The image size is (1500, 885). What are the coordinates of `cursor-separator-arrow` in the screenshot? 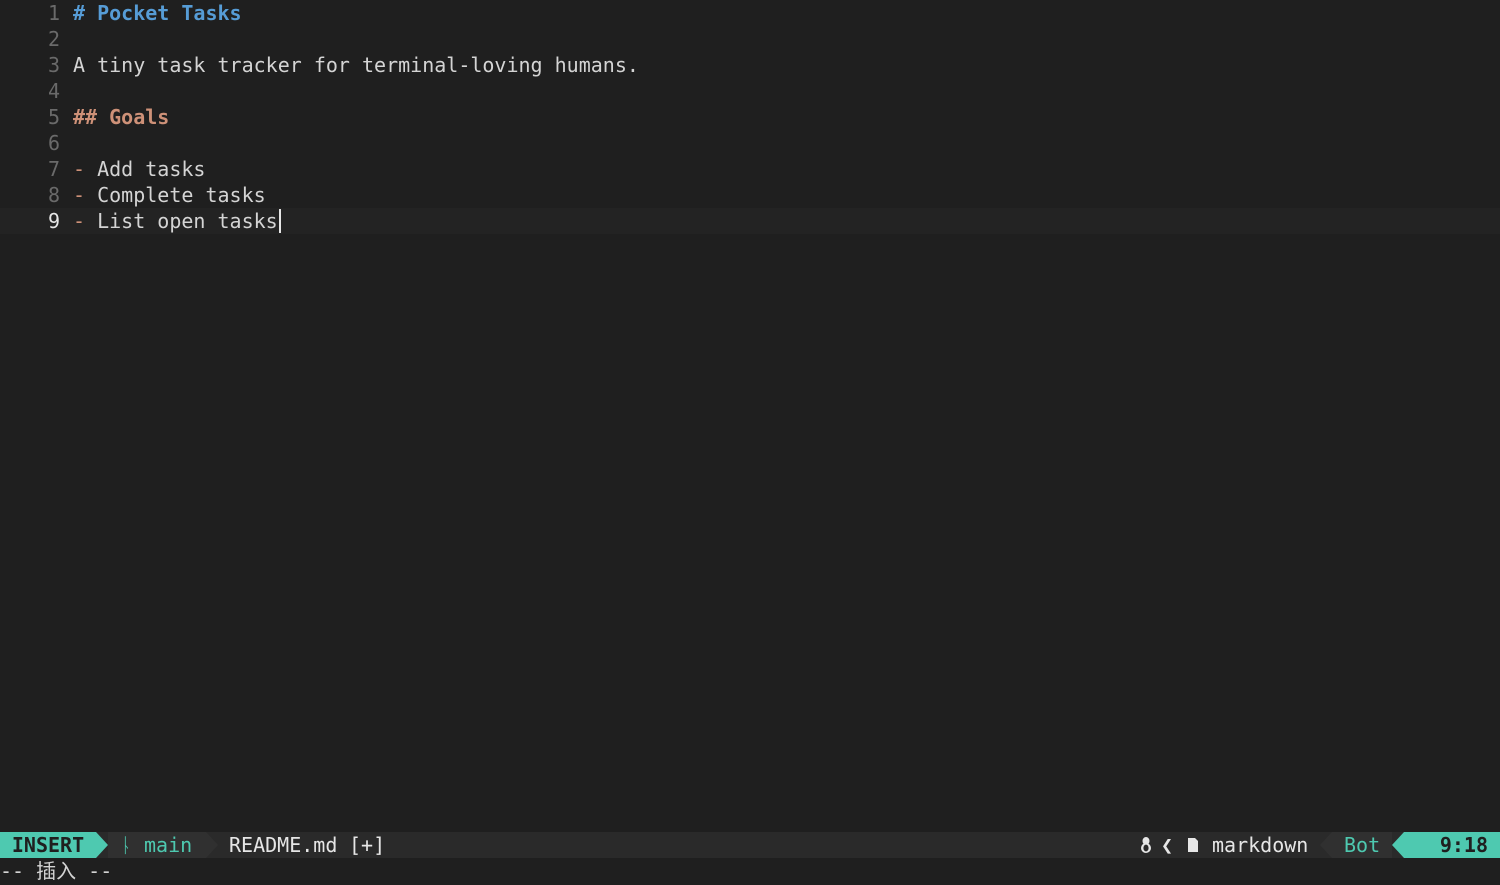 It's located at (1398, 845).